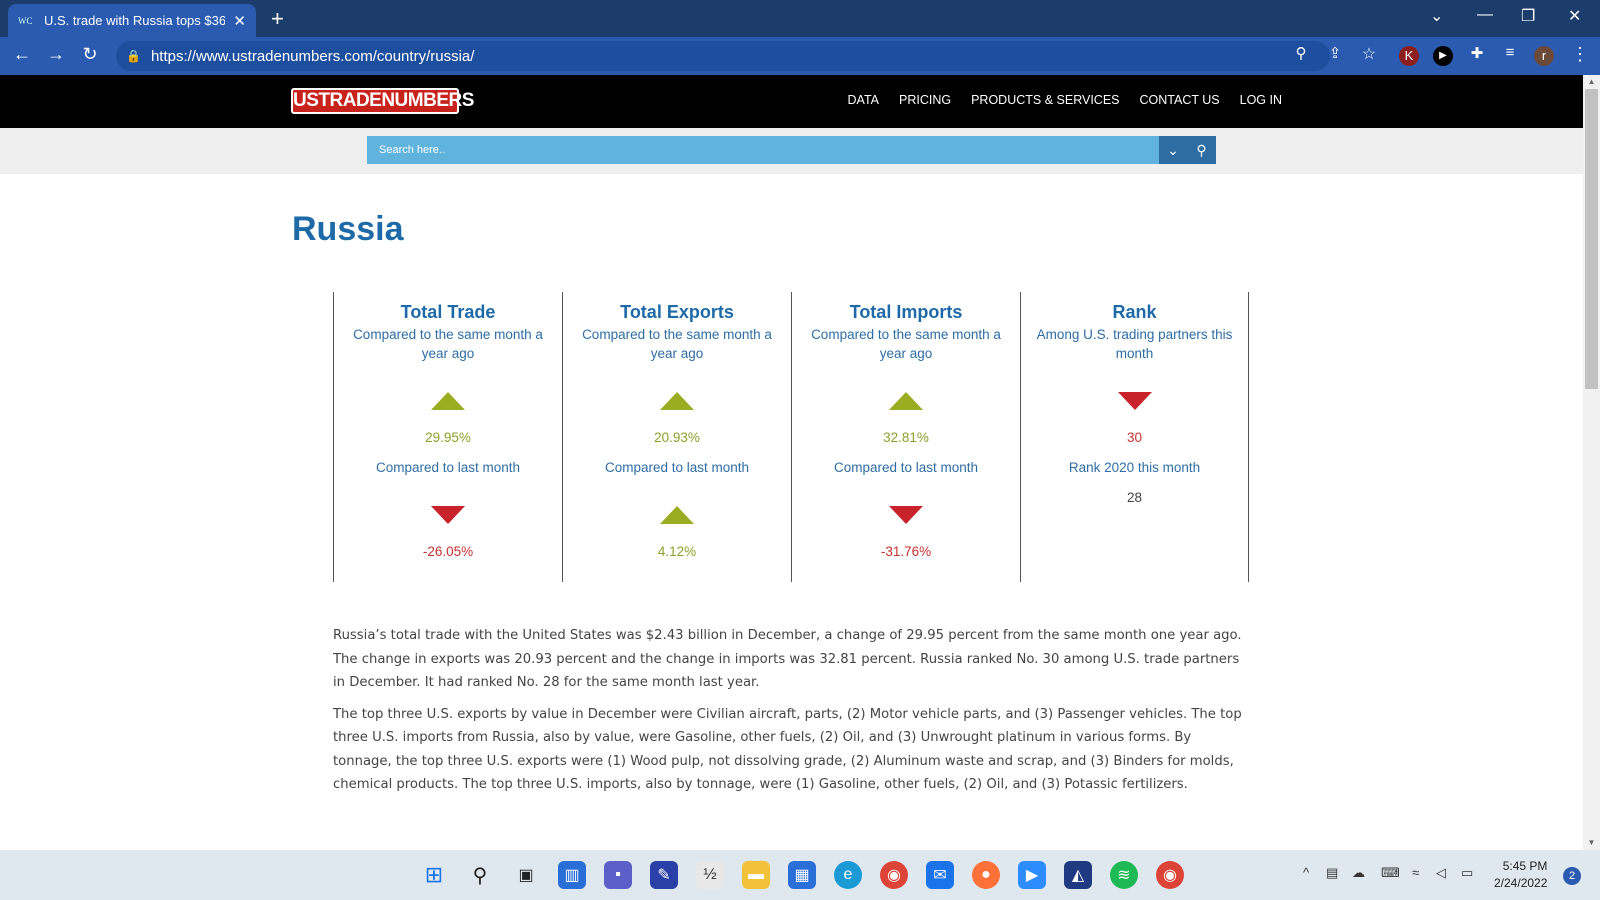 The height and width of the screenshot is (900, 1600). What do you see at coordinates (22, 54) in the screenshot?
I see `back-icon: ←` at bounding box center [22, 54].